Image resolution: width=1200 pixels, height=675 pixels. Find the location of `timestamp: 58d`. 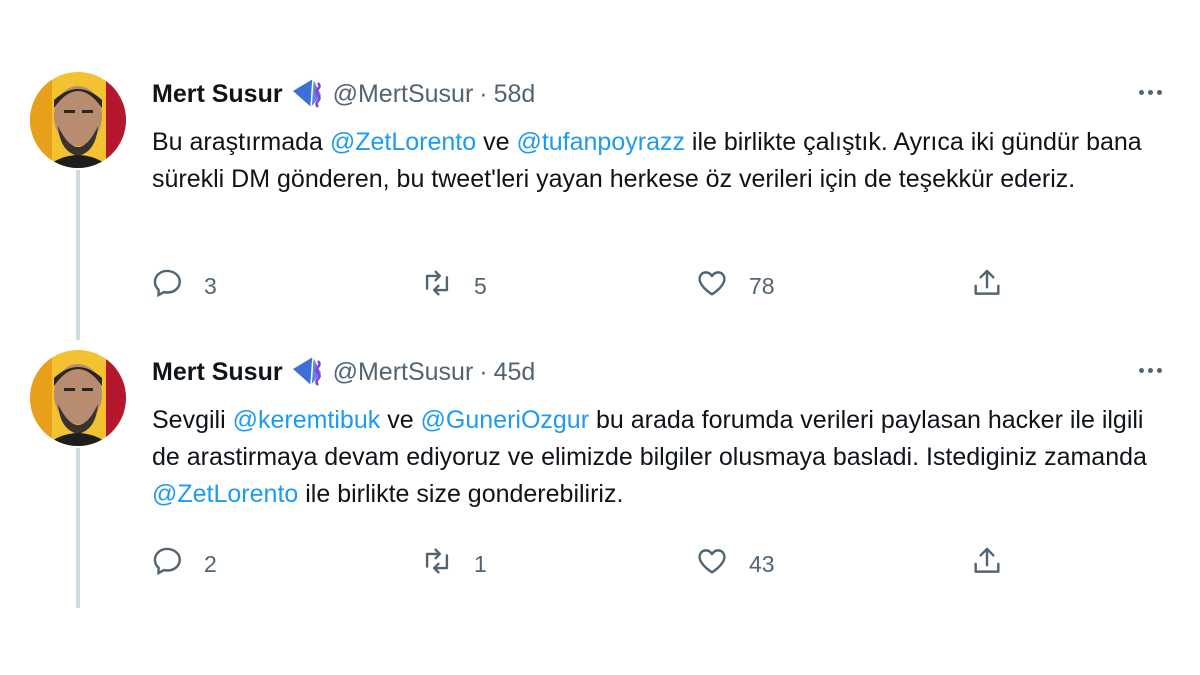

timestamp: 58d is located at coordinates (515, 94).